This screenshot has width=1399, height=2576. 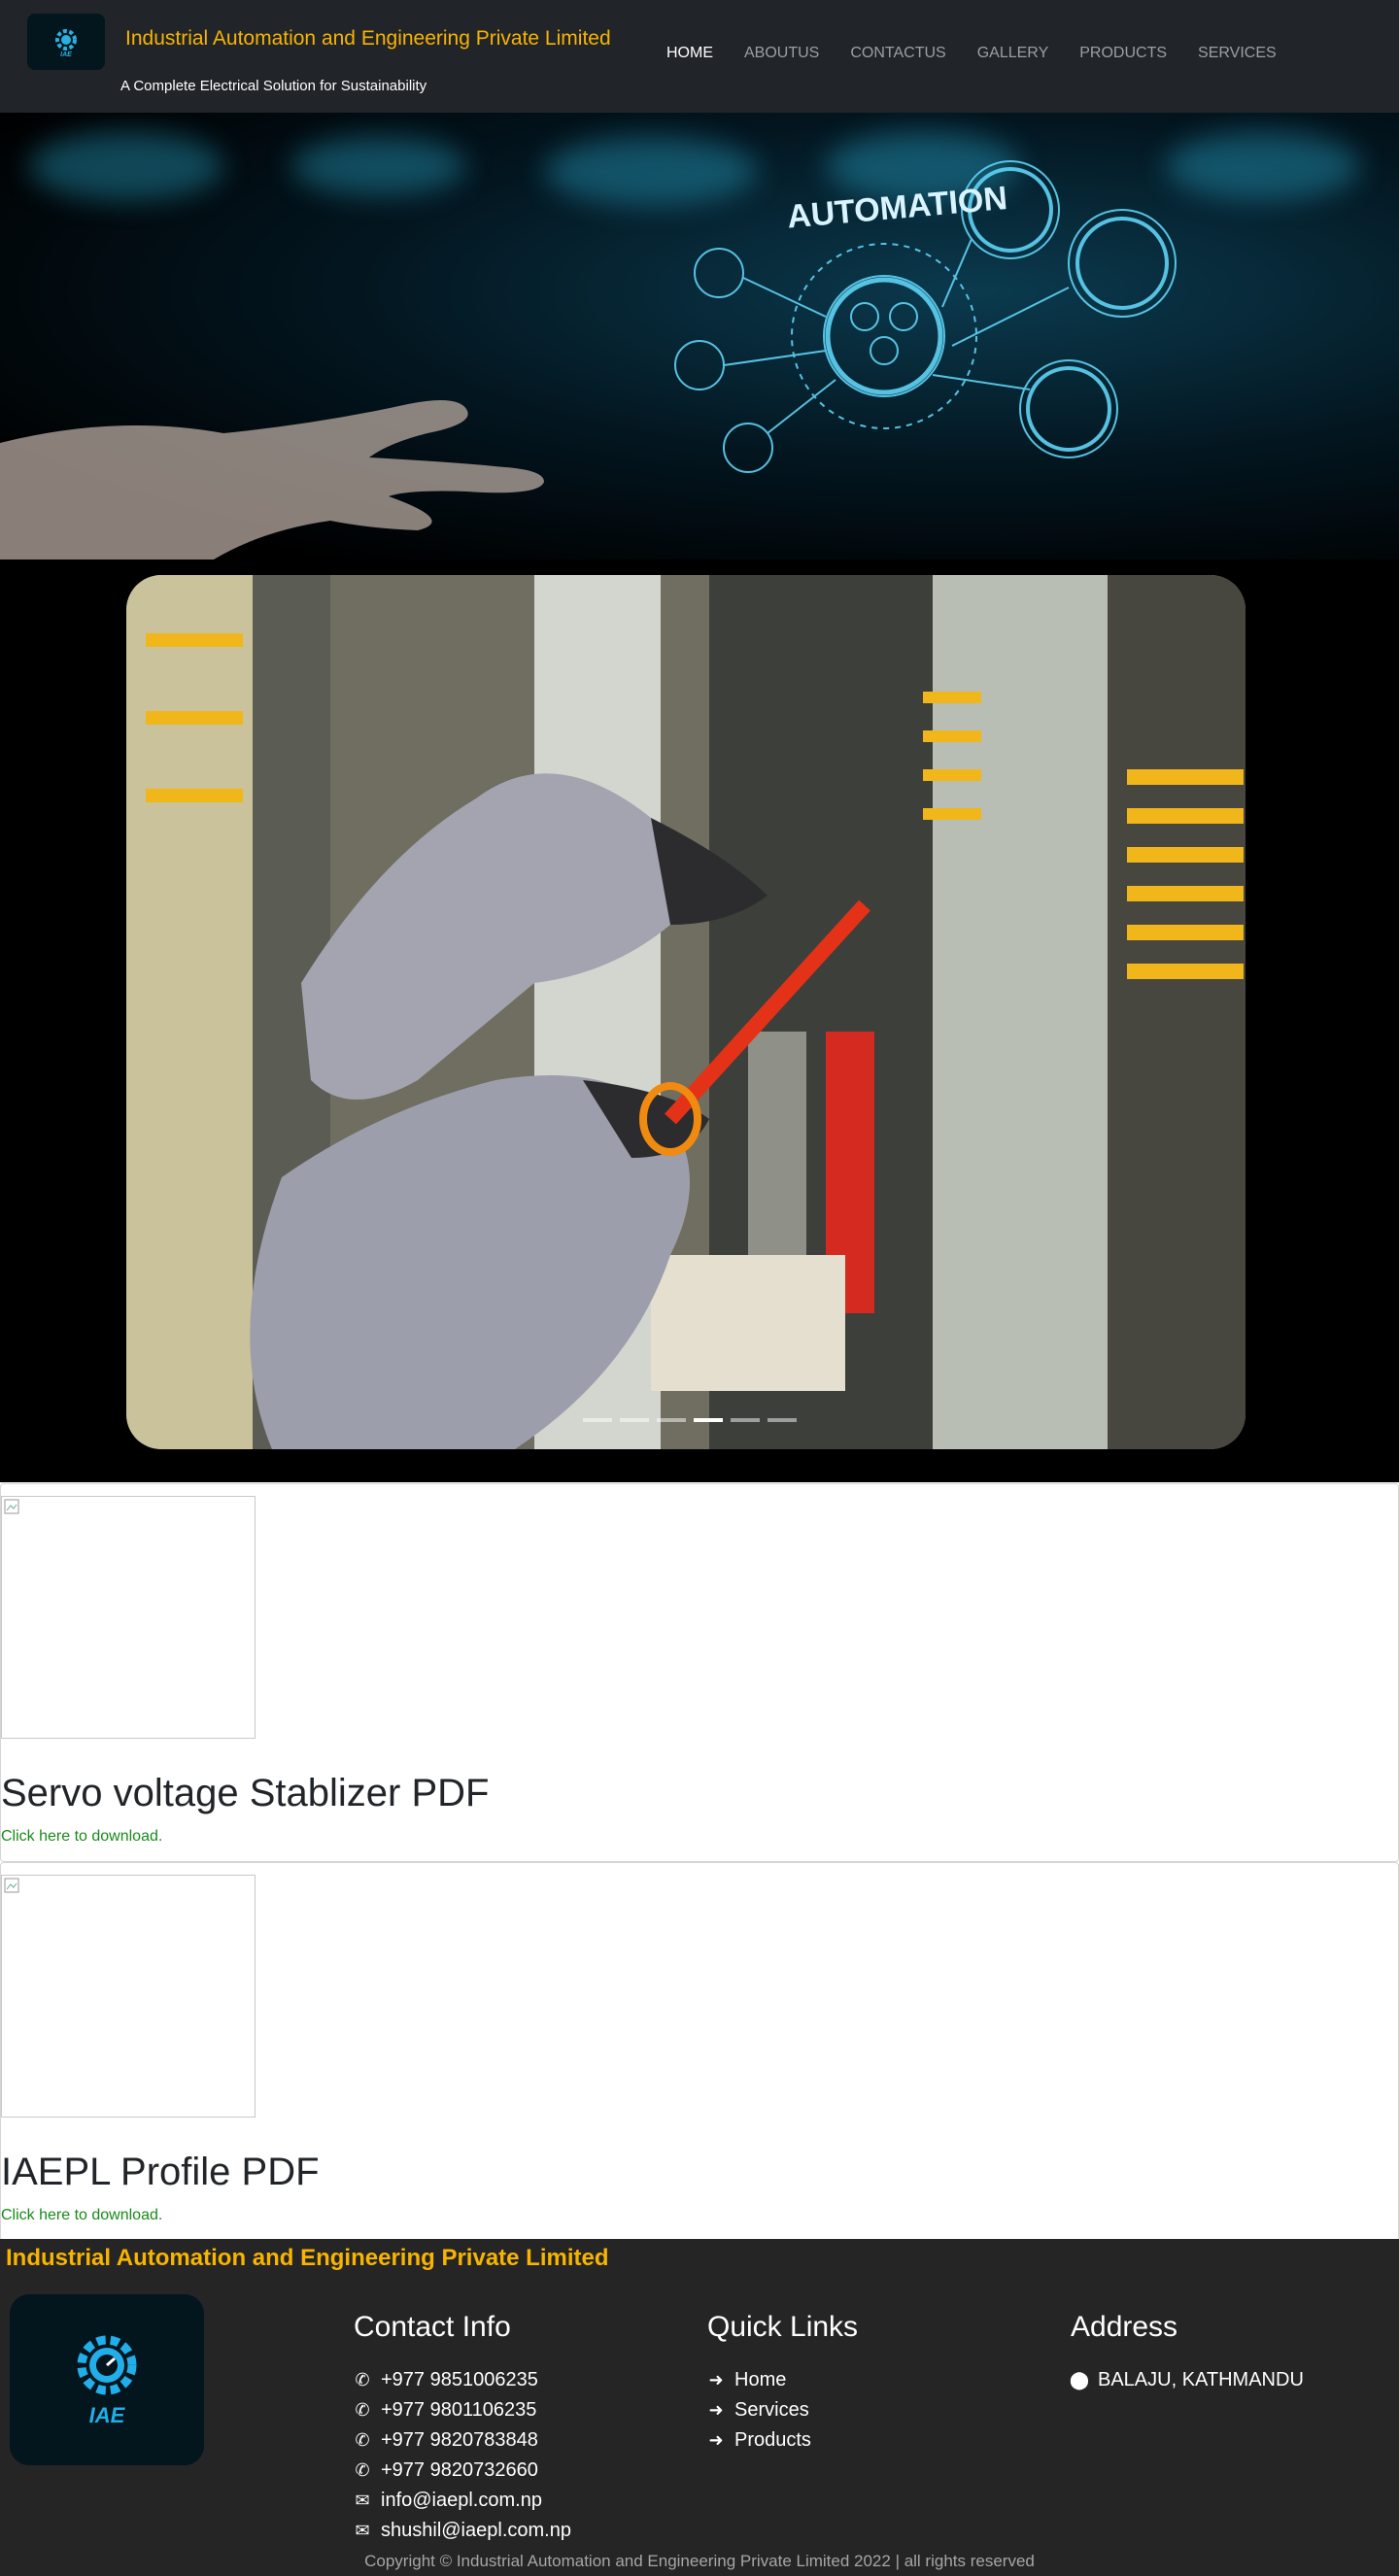 I want to click on email-item: ✉ shushil@iaepl.com.np, so click(x=462, y=2531).